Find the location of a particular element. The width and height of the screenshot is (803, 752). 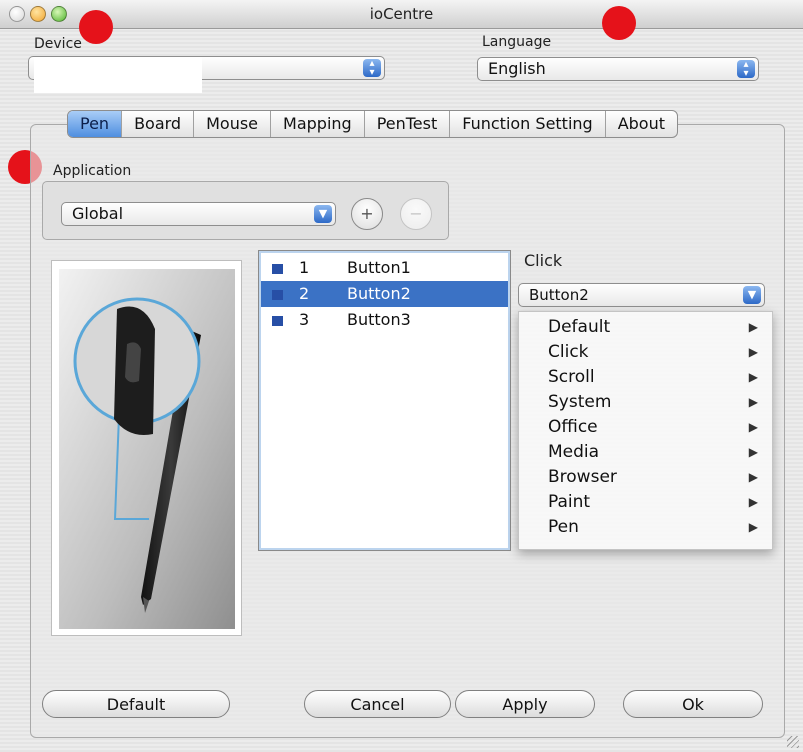

menu-item-label: Browser is located at coordinates (582, 477).